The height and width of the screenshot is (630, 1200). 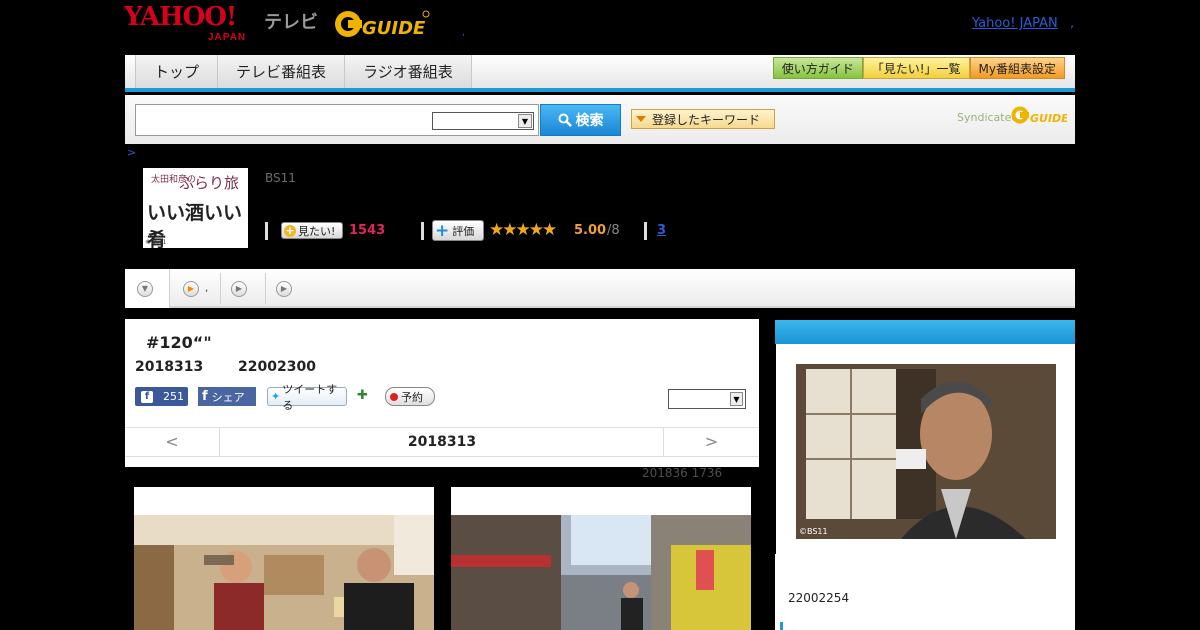 What do you see at coordinates (925, 332) in the screenshot?
I see `side-panel-header` at bounding box center [925, 332].